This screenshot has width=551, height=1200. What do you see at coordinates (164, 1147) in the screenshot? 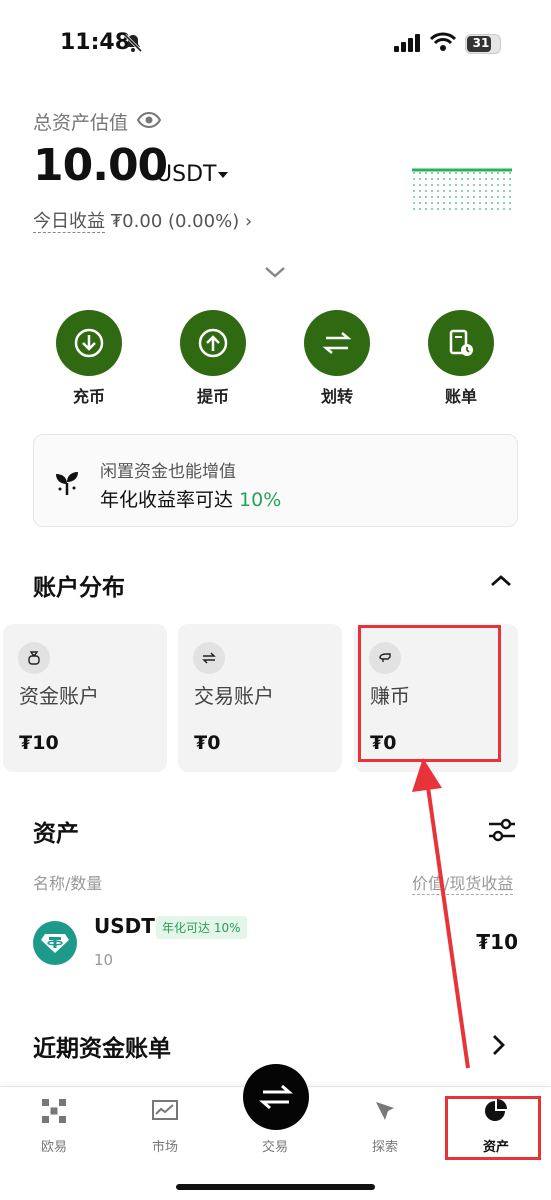
I see `nav-label: 市场` at bounding box center [164, 1147].